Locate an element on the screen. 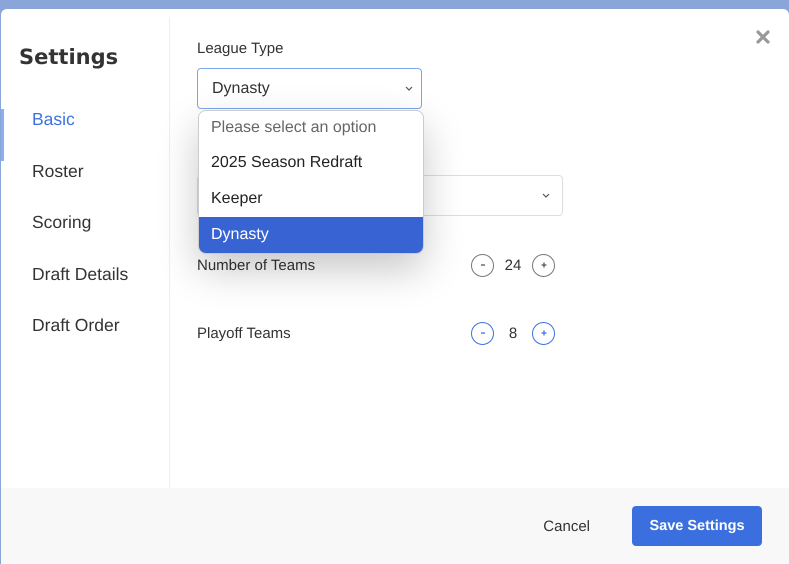 Image resolution: width=789 pixels, height=564 pixels. stepper-value: 24 is located at coordinates (513, 265).